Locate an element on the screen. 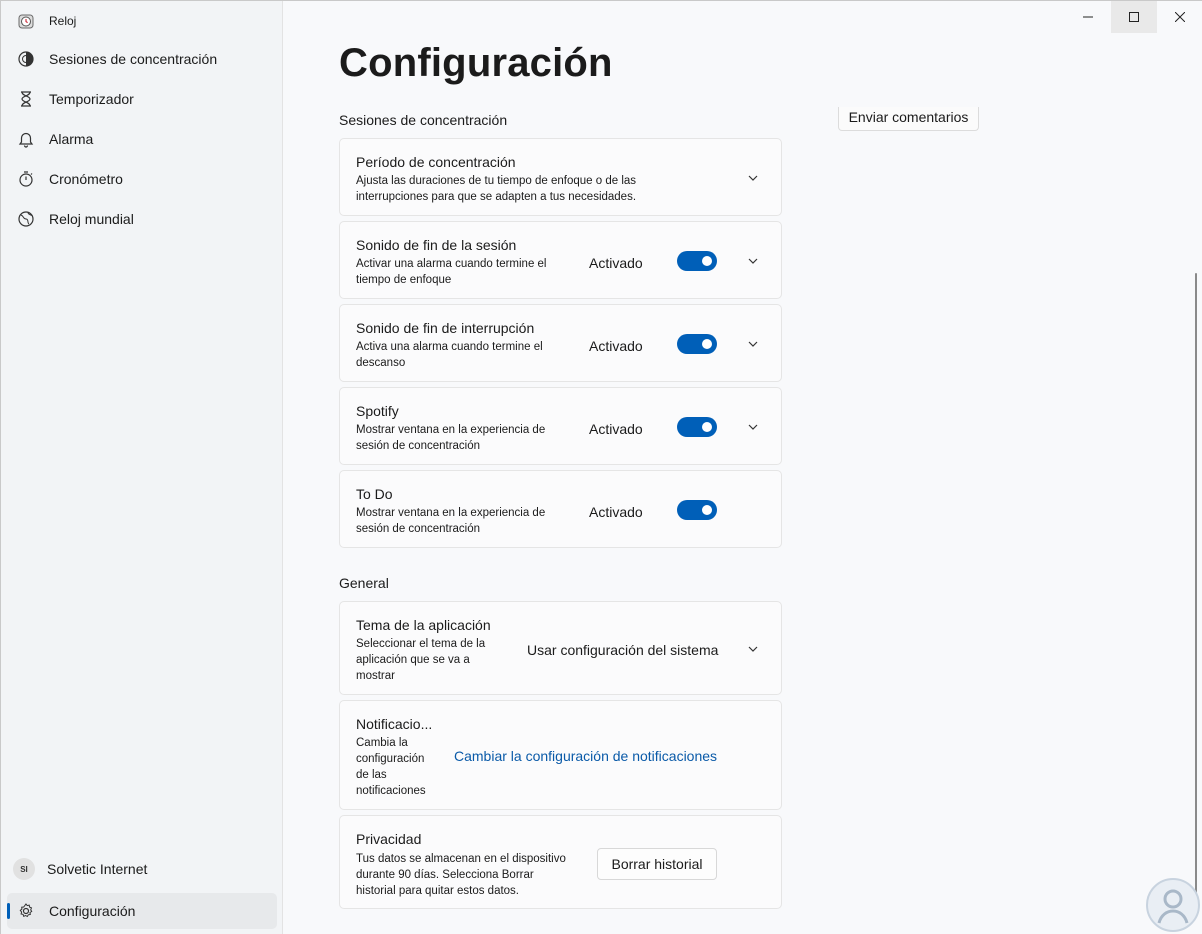 The height and width of the screenshot is (934, 1202). sidebar-item-focus-sessions: Sesiones de concentración is located at coordinates (142, 59).